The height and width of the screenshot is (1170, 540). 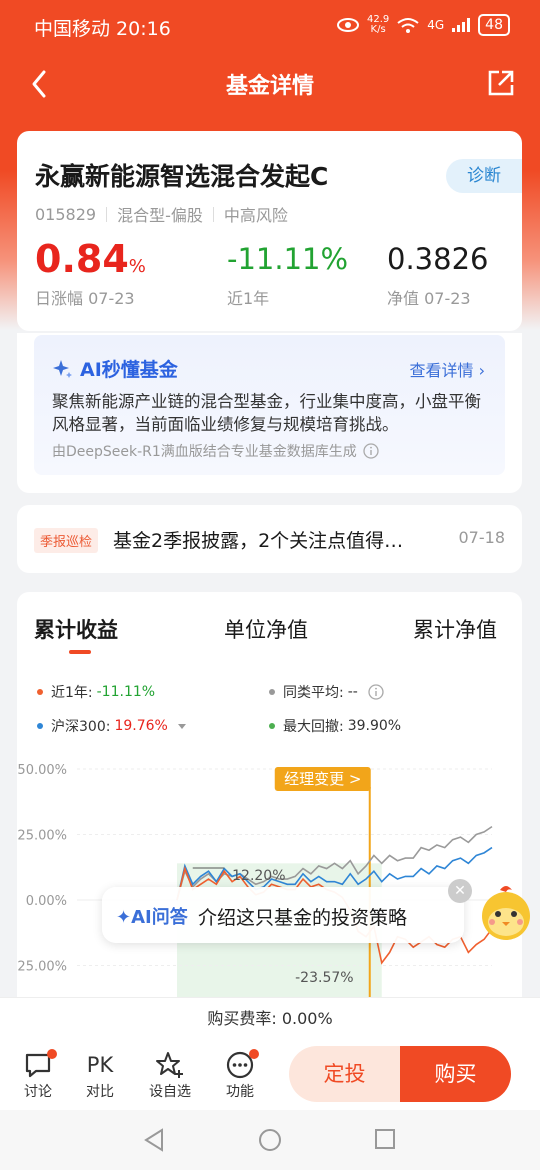 What do you see at coordinates (85, 298) in the screenshot?
I see `daily-change-label: 日涨幅 07-23` at bounding box center [85, 298].